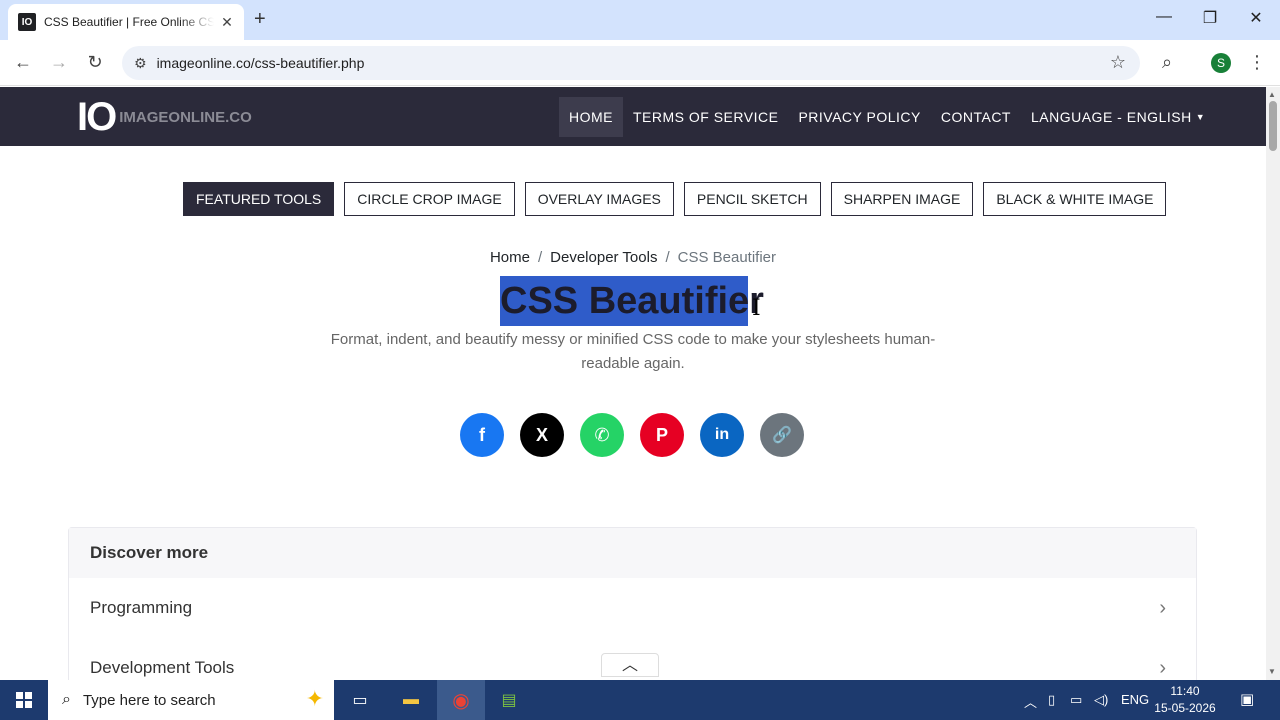 This screenshot has width=1280, height=720. What do you see at coordinates (1051, 700) in the screenshot?
I see `tablet-icon: ▯` at bounding box center [1051, 700].